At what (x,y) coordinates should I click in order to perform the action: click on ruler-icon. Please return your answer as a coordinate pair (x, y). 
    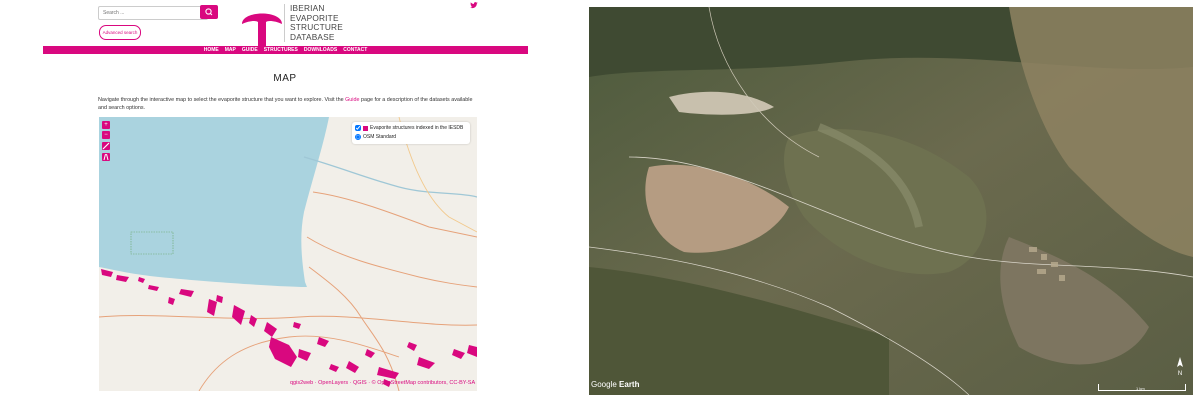
    Looking at the image, I should click on (106, 146).